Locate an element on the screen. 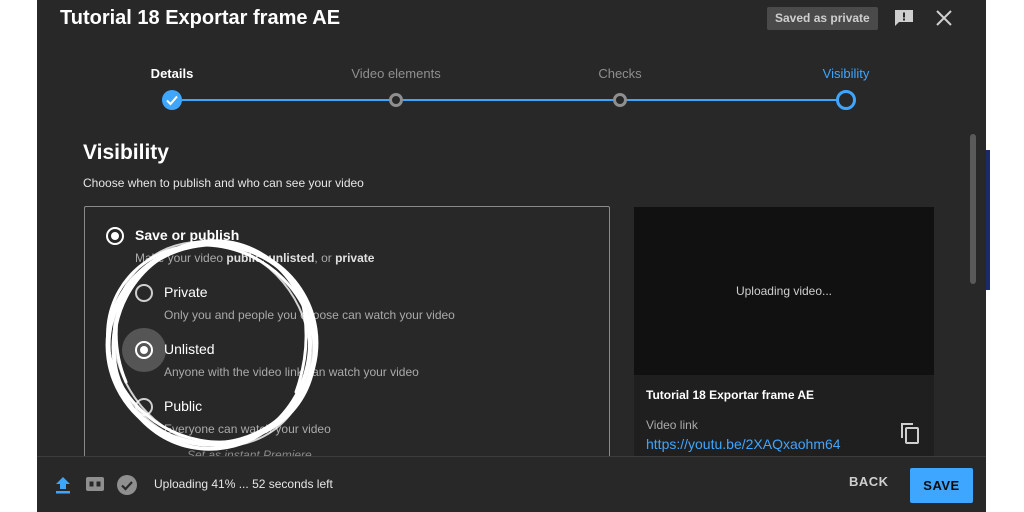 This screenshot has width=1024, height=512. stepper-progress-line is located at coordinates (510, 100).